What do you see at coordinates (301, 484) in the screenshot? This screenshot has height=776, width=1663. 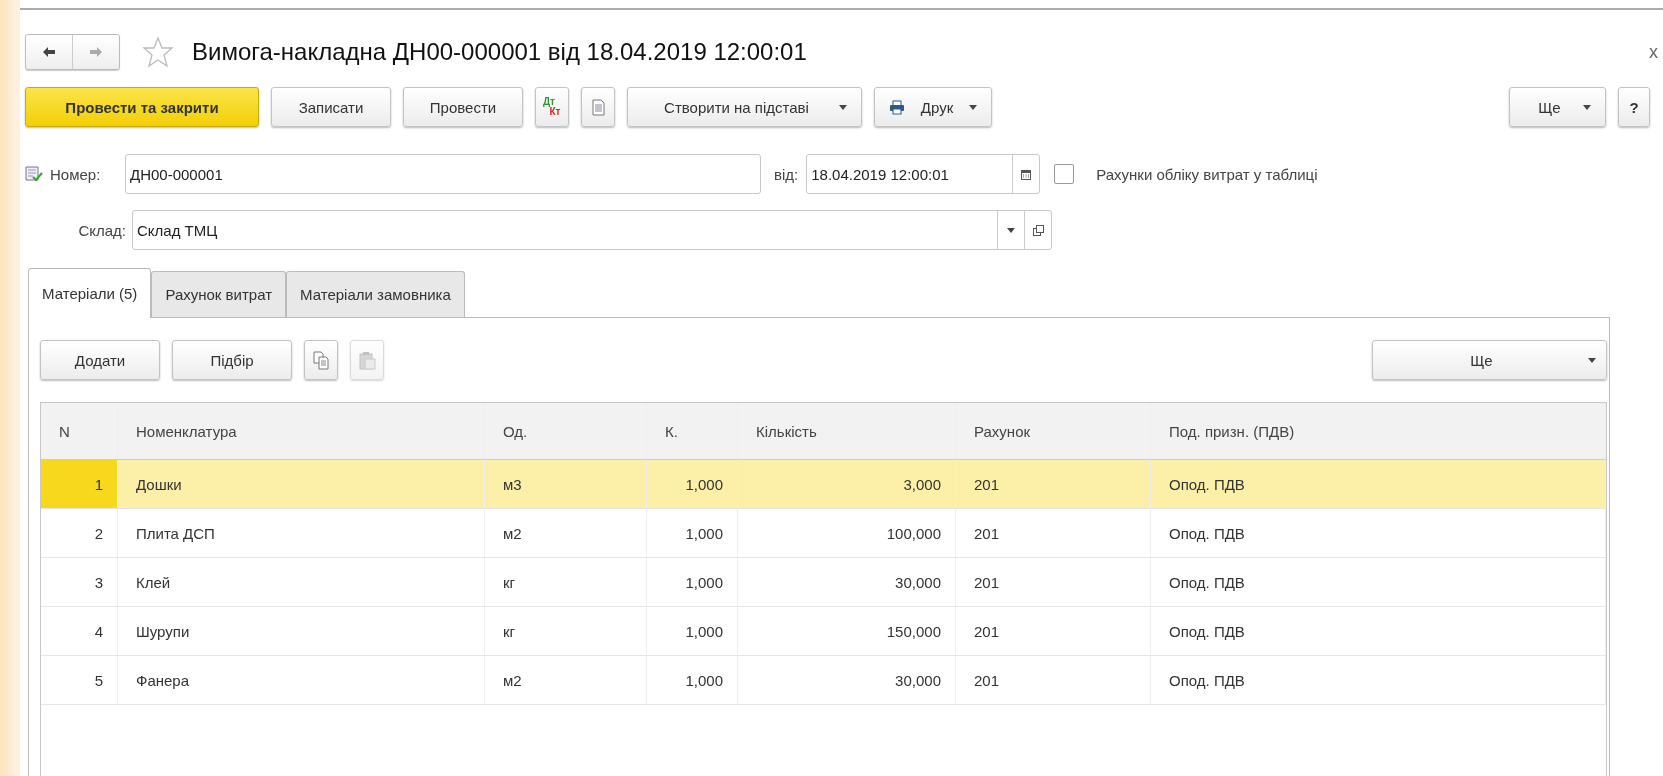 I see `table-cell: Дошки` at bounding box center [301, 484].